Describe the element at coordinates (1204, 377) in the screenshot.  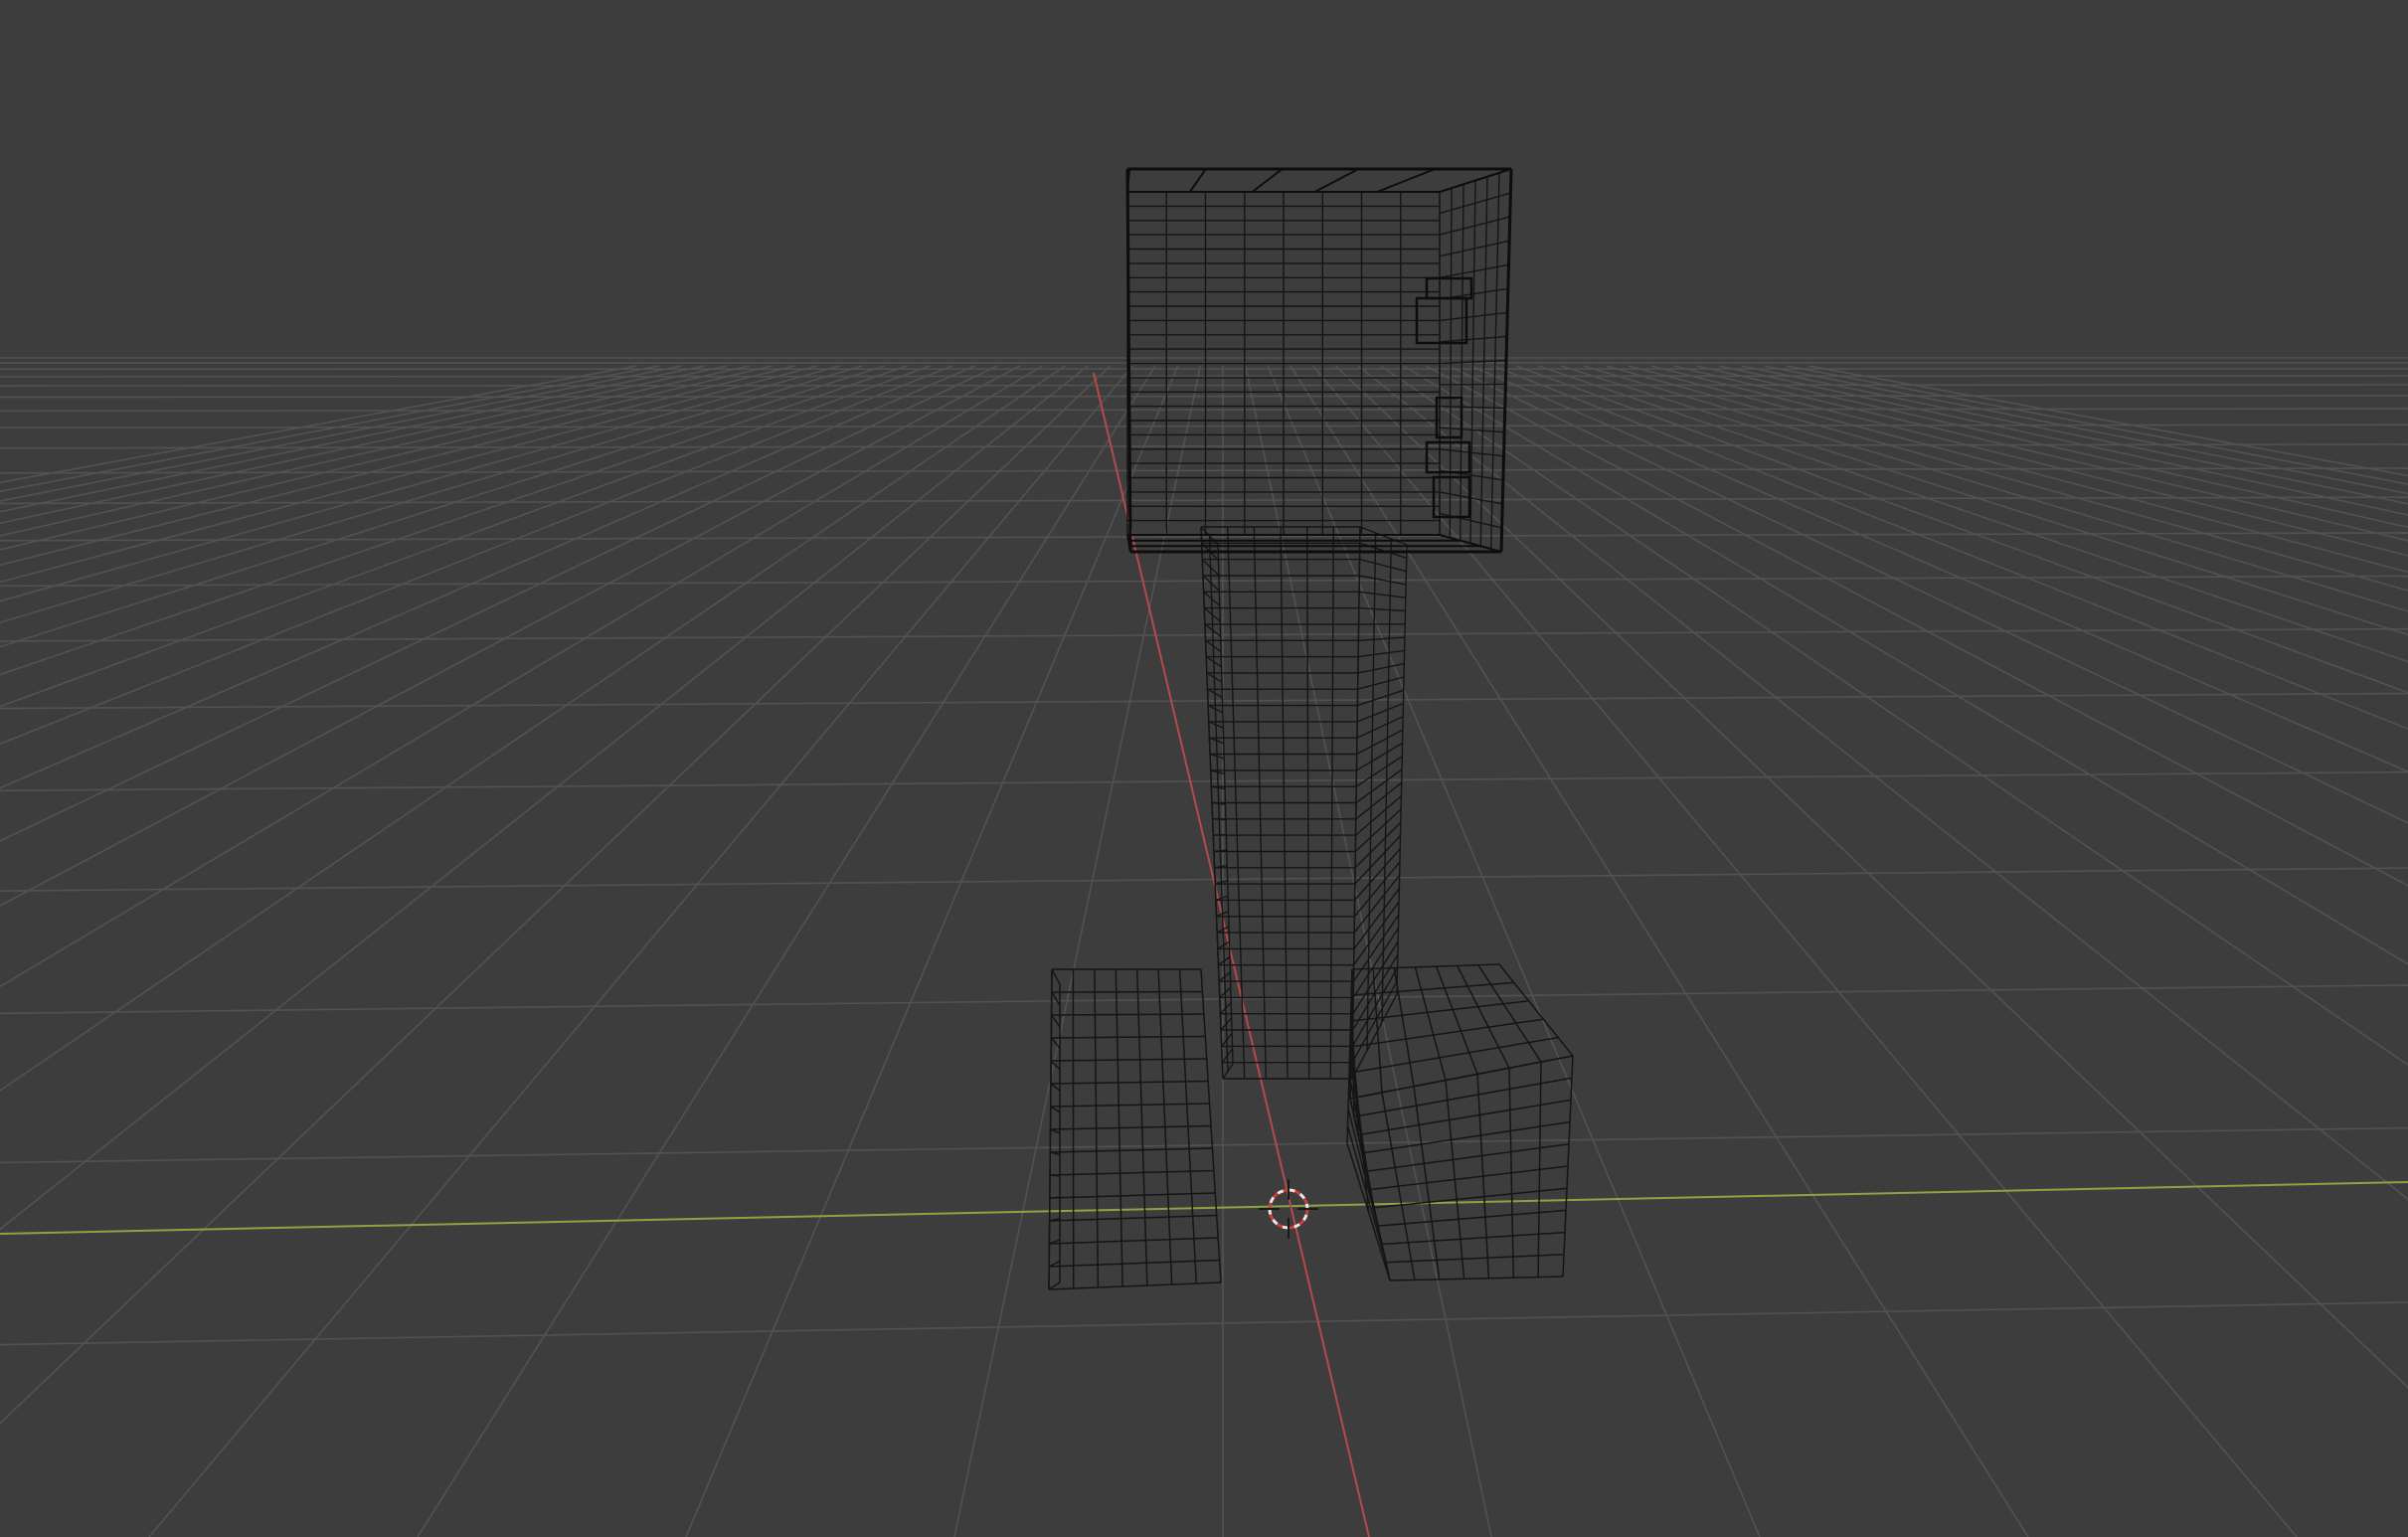
I see `grid-line` at that location.